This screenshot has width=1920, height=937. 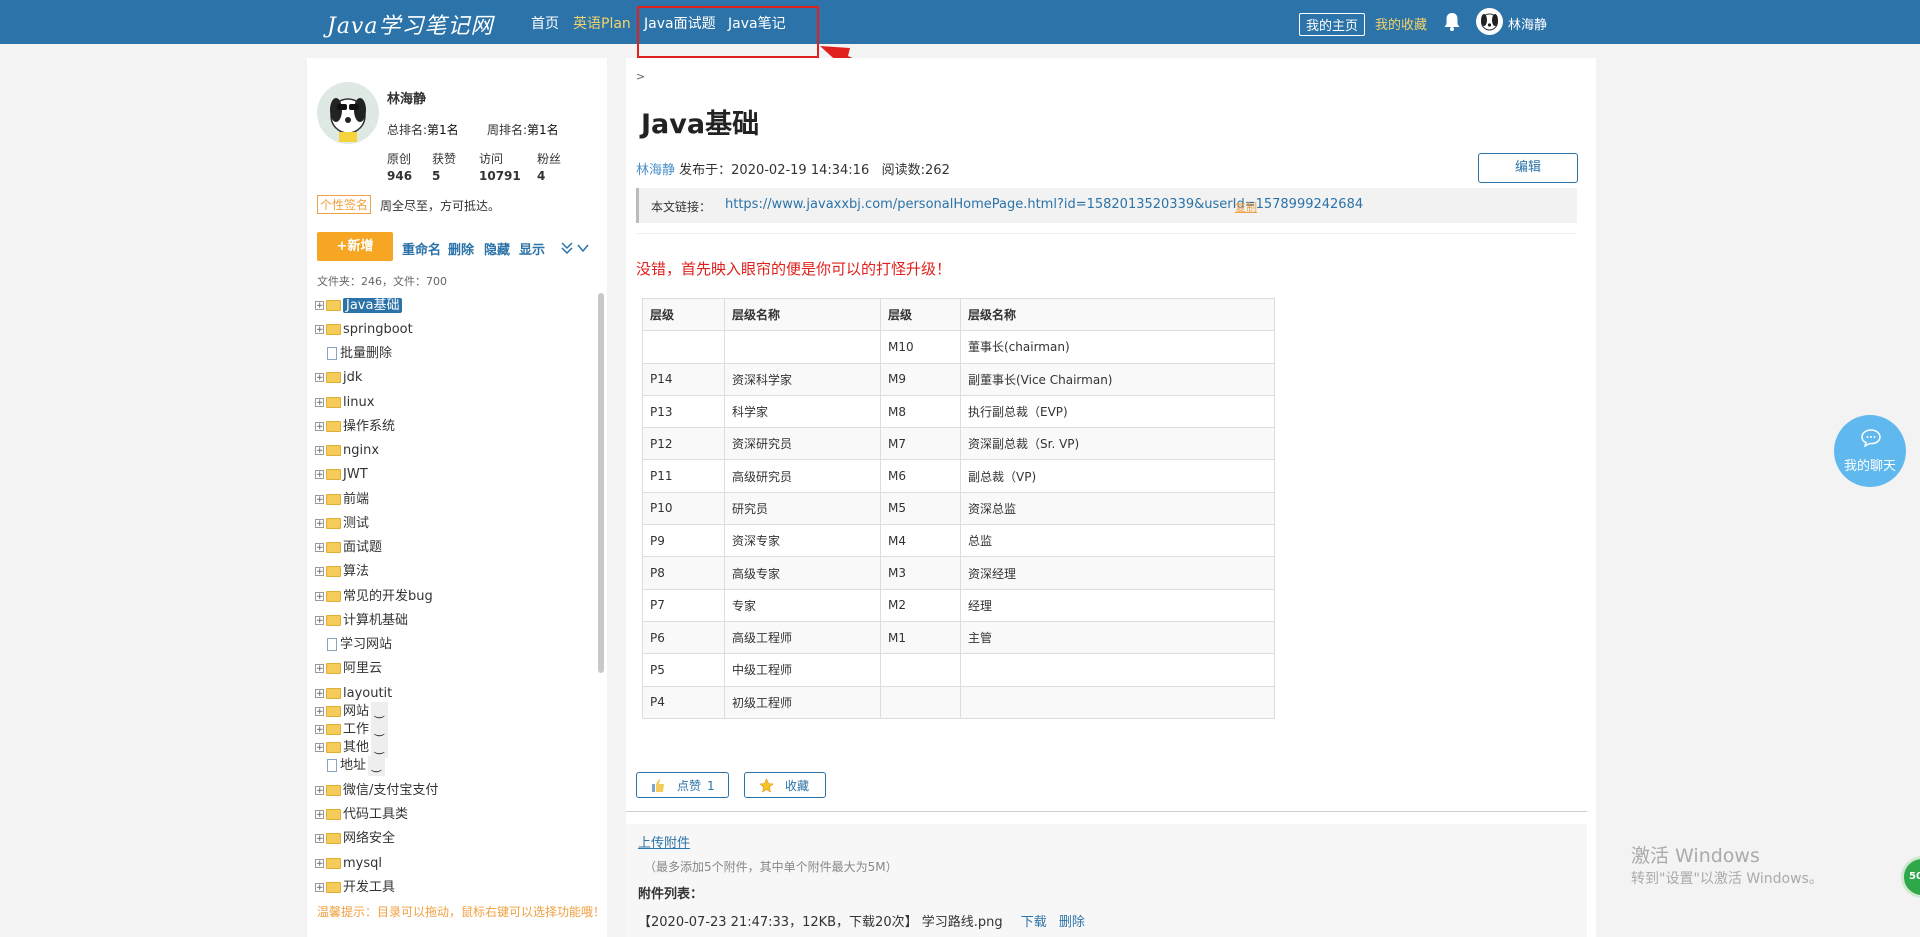 What do you see at coordinates (1401, 23) in the screenshot?
I see `my-favorites-link: 我的收藏` at bounding box center [1401, 23].